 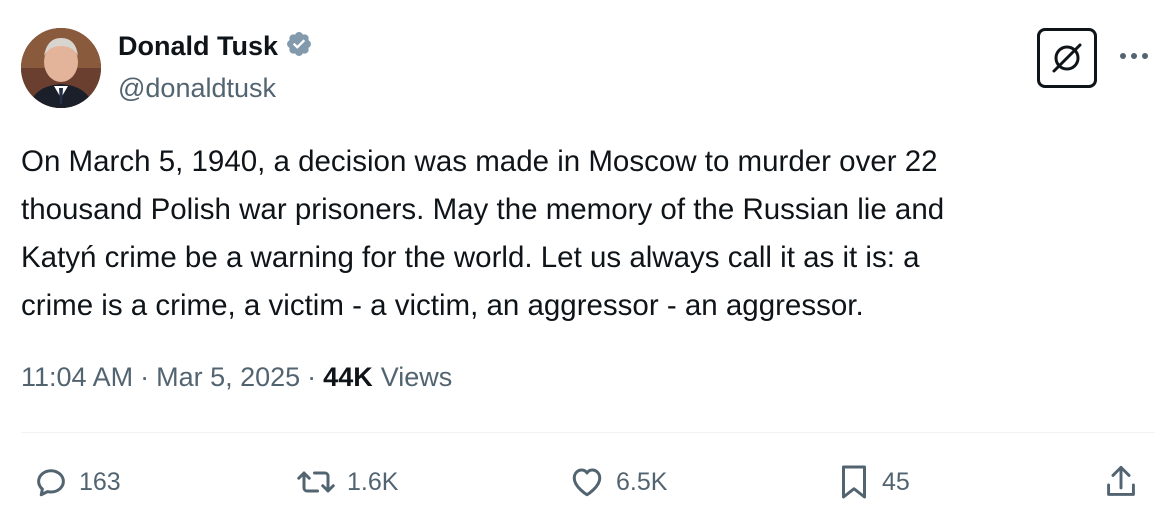 What do you see at coordinates (417, 377) in the screenshot?
I see `views-label: Views` at bounding box center [417, 377].